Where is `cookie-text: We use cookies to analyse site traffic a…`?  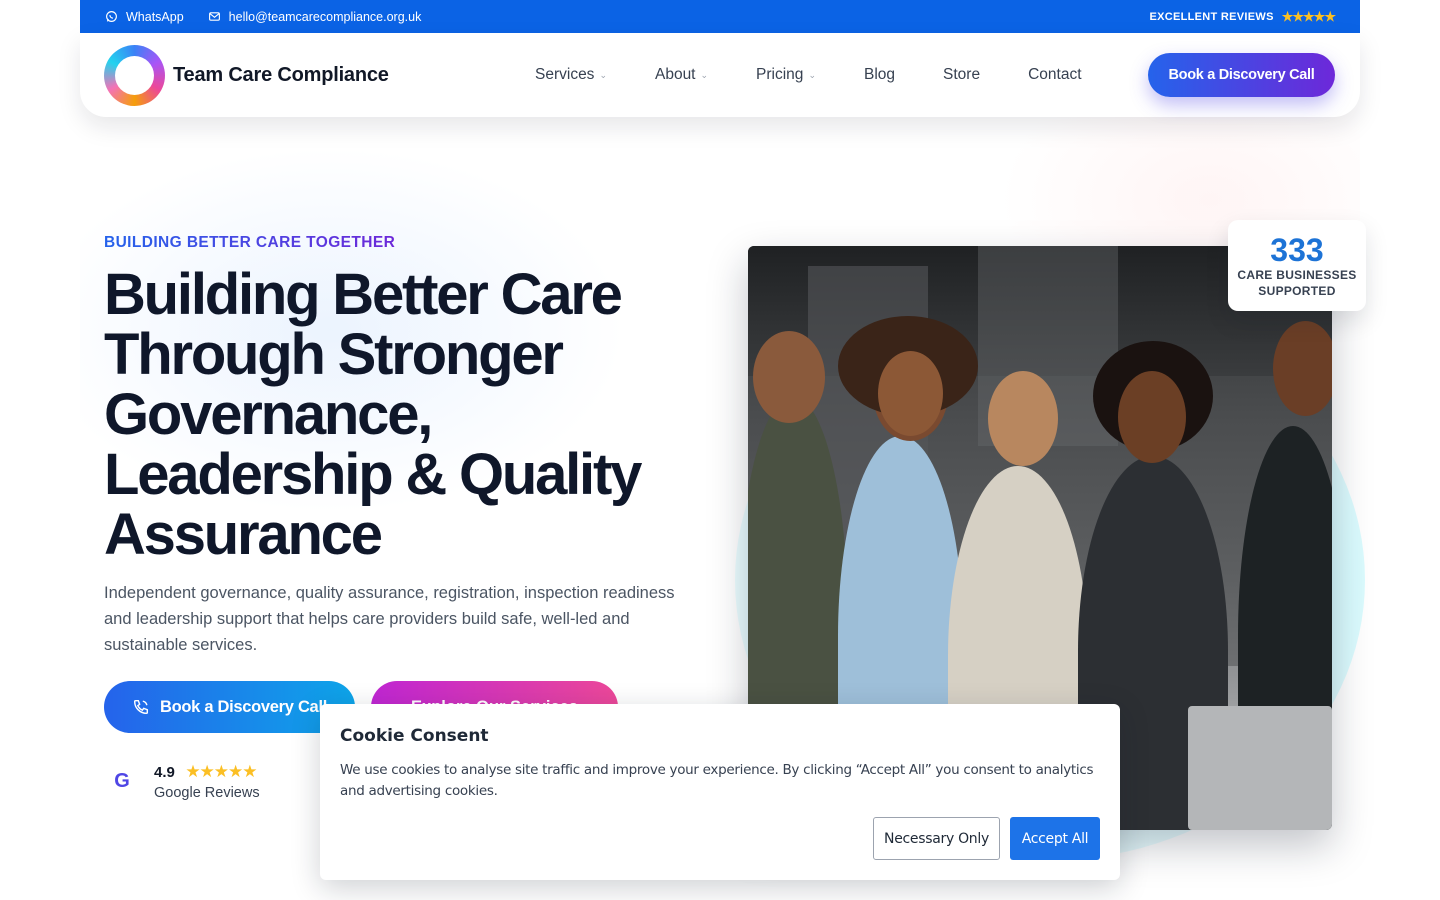 cookie-text: We use cookies to analyse site traffic a… is located at coordinates (717, 780).